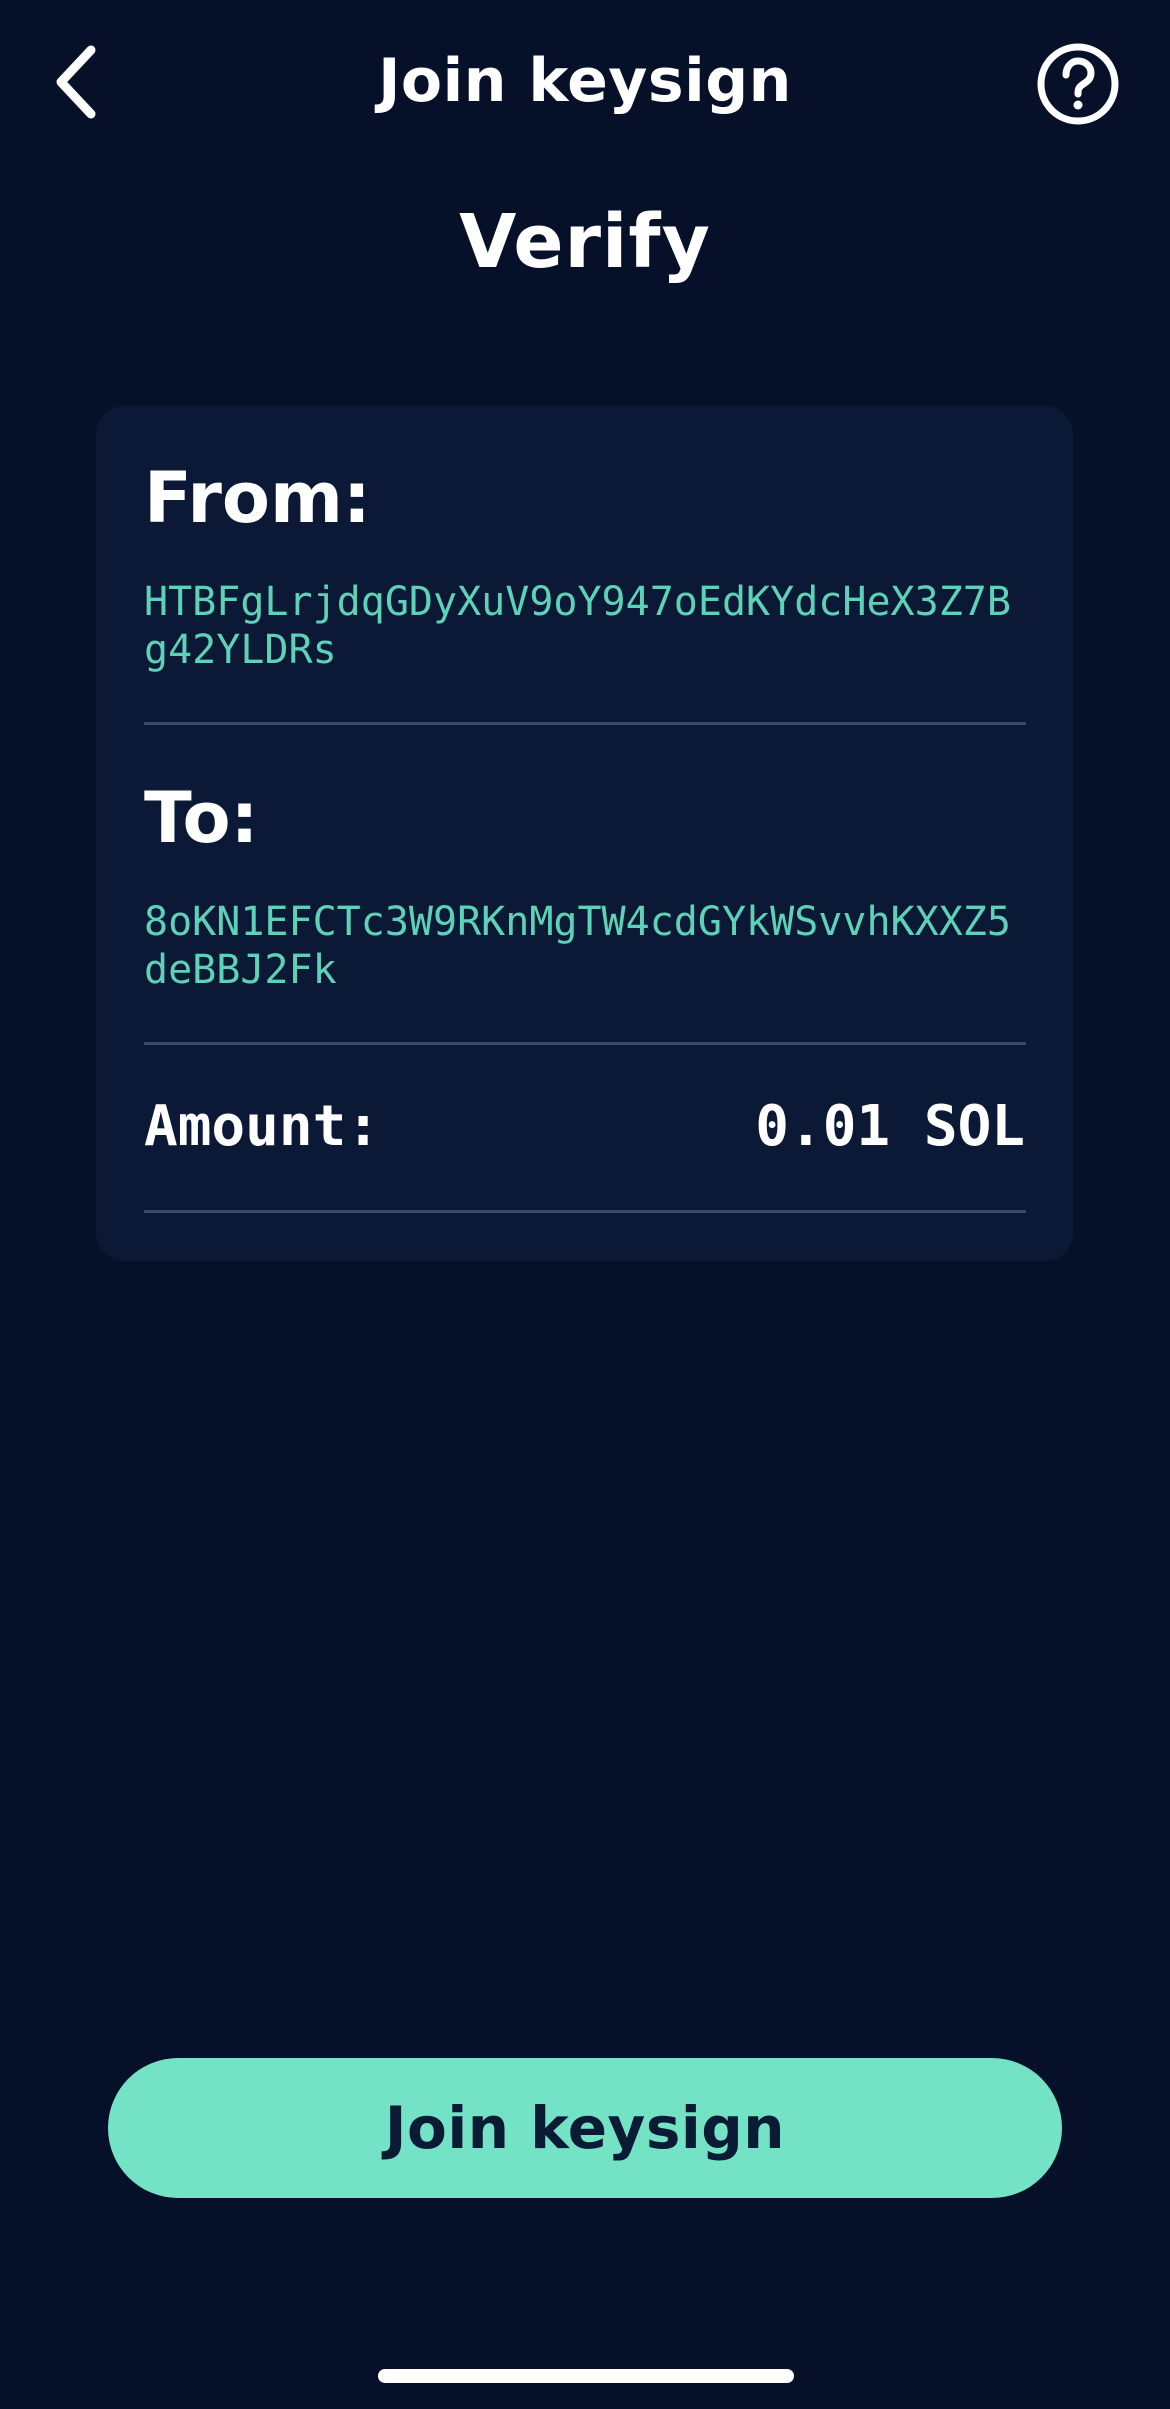 This screenshot has height=2409, width=1170. I want to click on join-keysign-button-label: Join keysign, so click(585, 2128).